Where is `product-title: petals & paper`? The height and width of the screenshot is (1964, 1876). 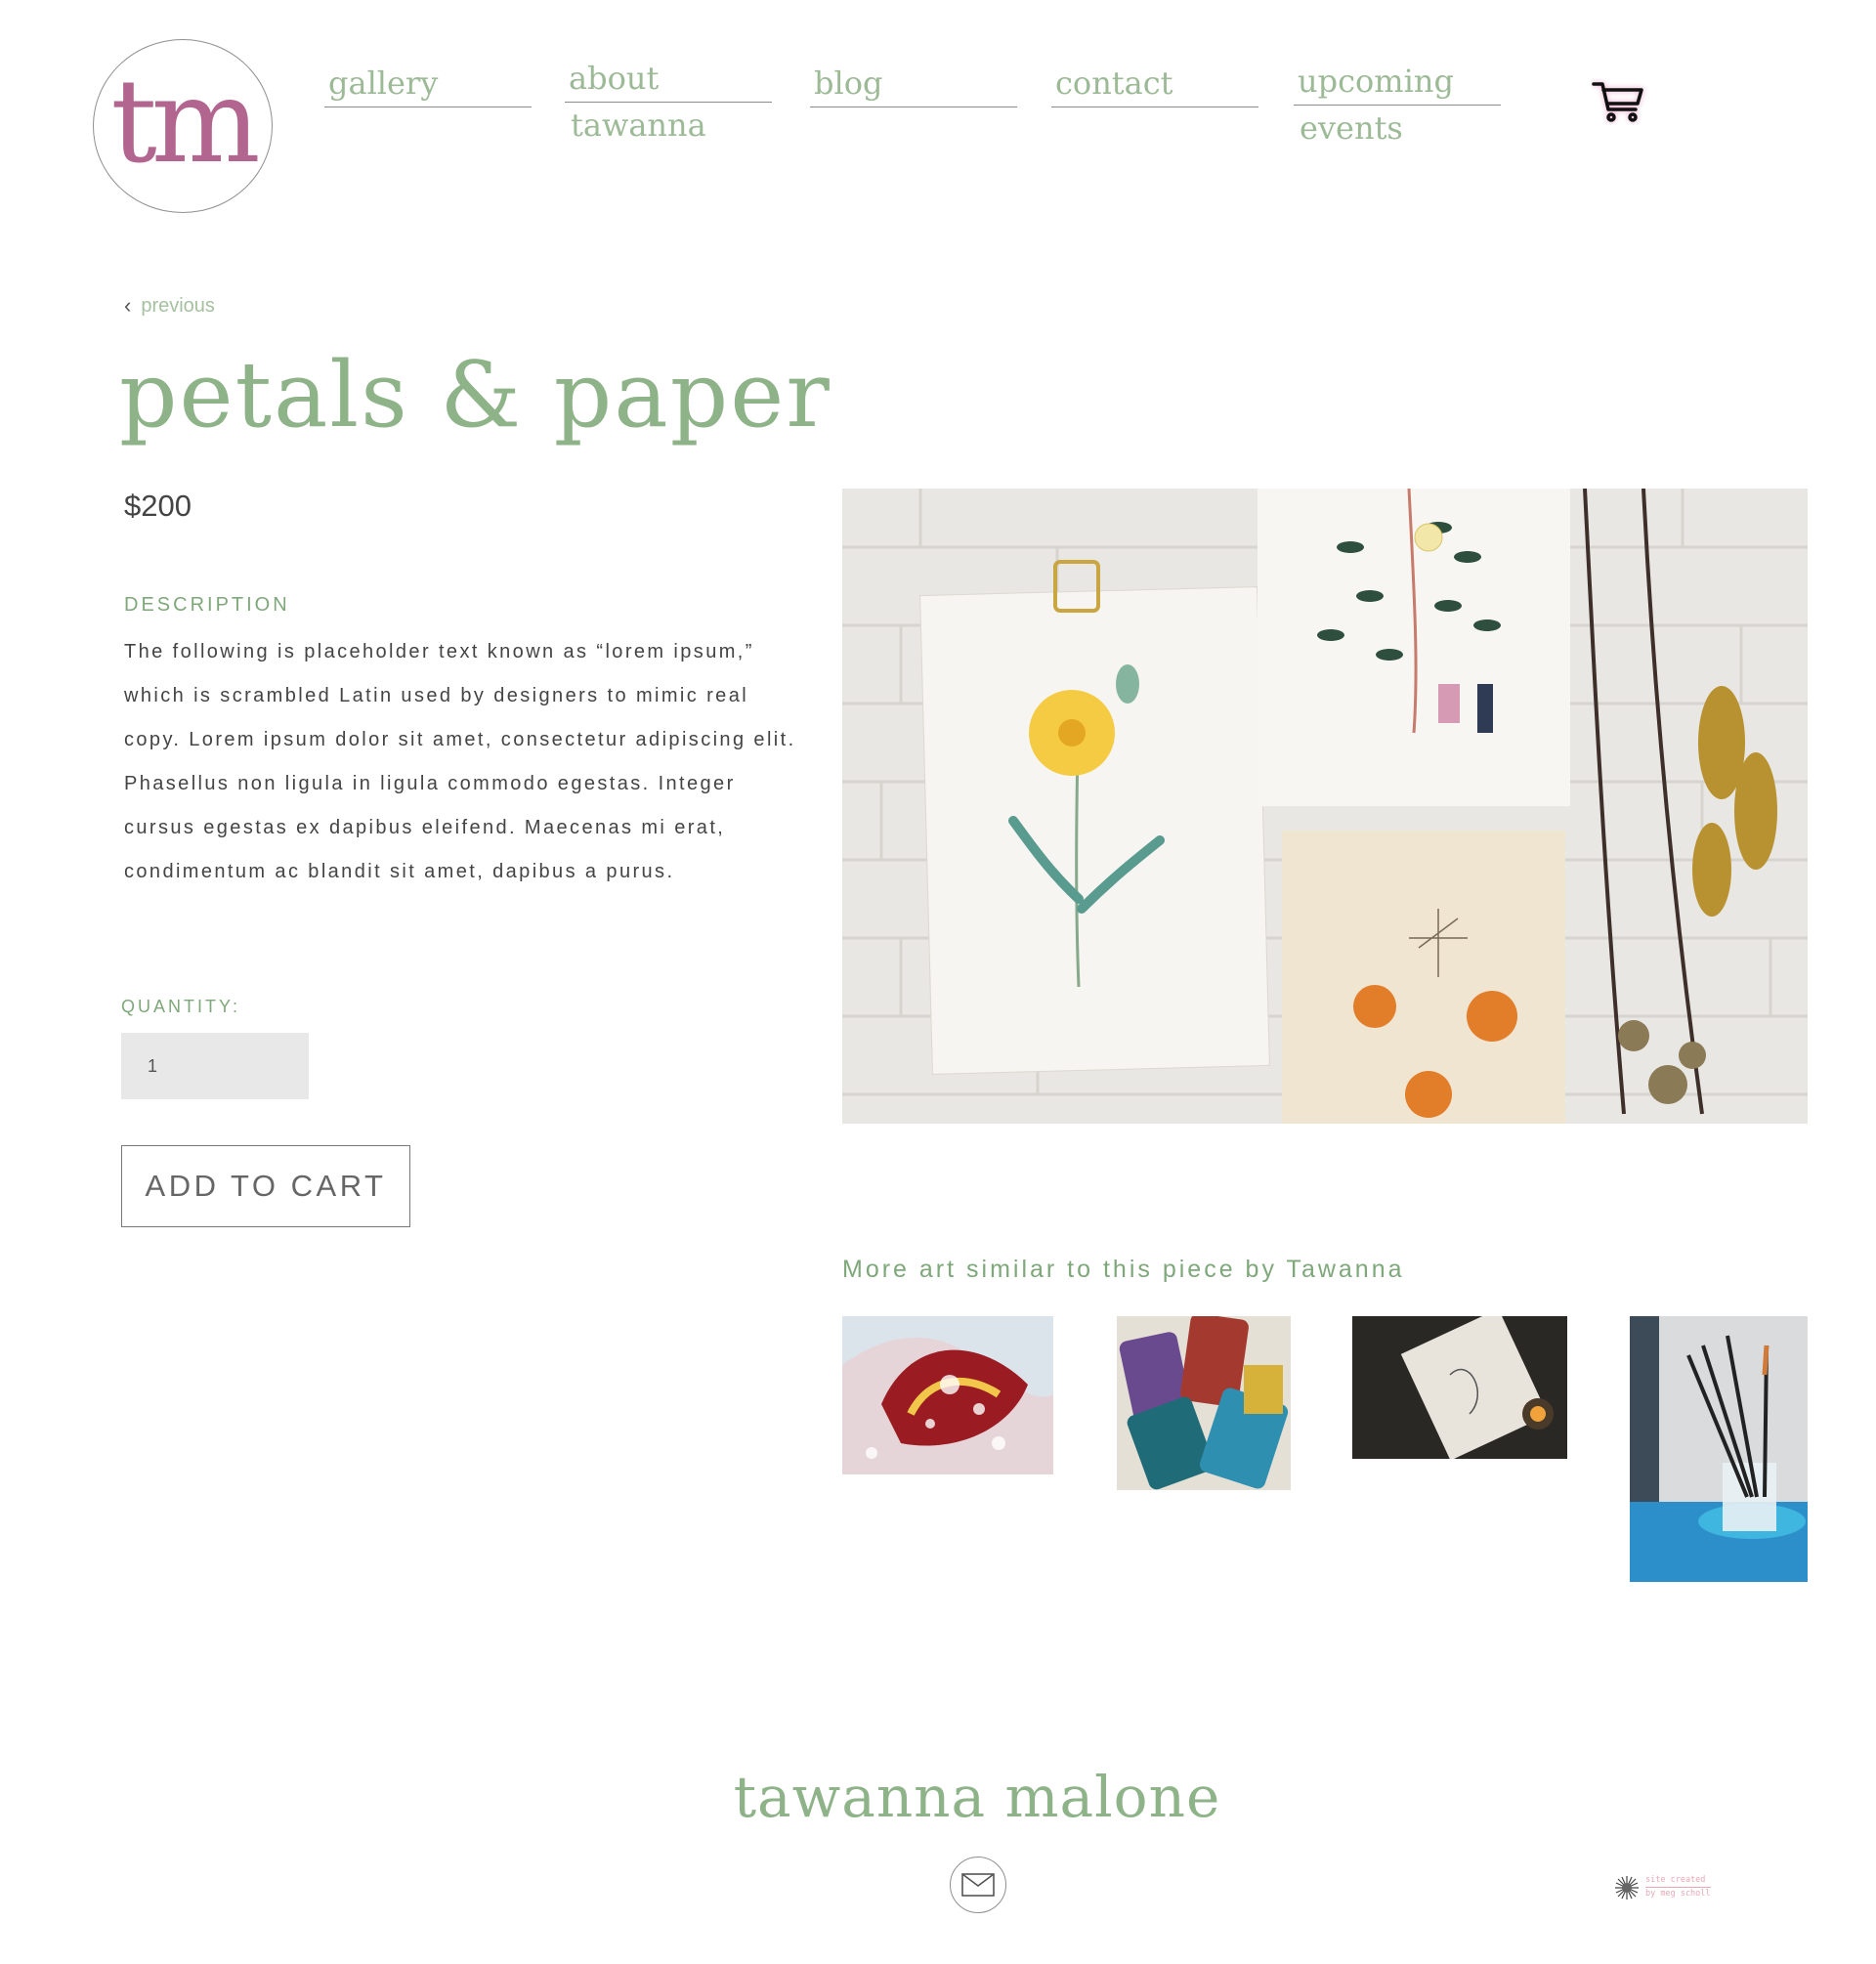 product-title: petals & paper is located at coordinates (475, 395).